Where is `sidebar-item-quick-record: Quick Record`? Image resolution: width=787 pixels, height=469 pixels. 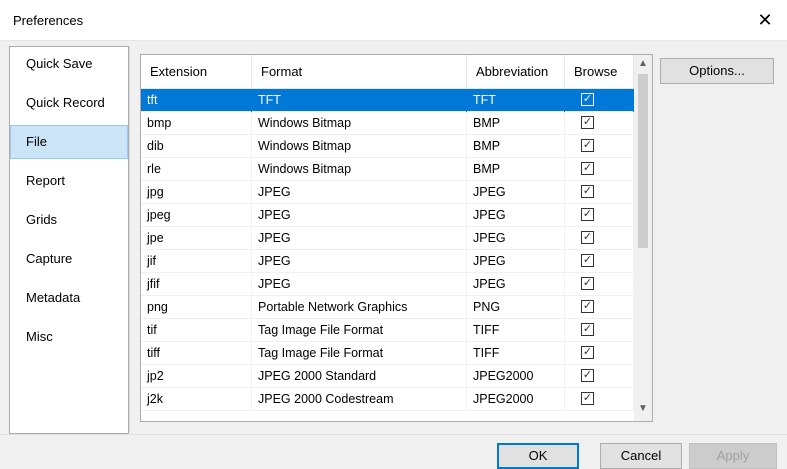 sidebar-item-quick-record: Quick Record is located at coordinates (69, 103).